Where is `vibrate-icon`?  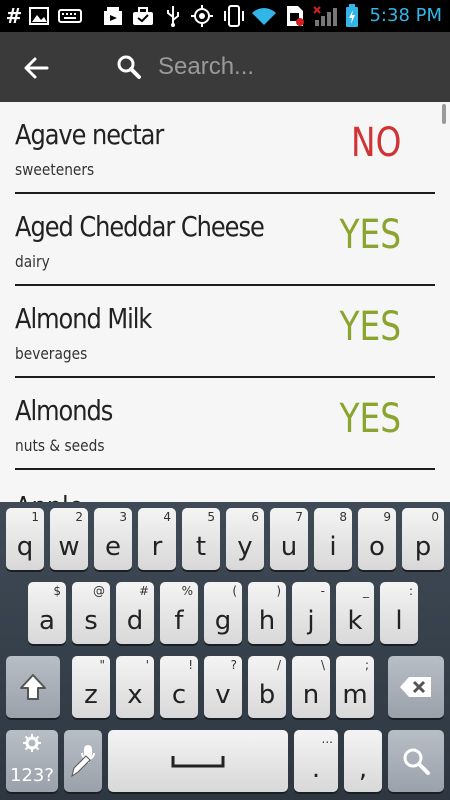
vibrate-icon is located at coordinates (234, 16).